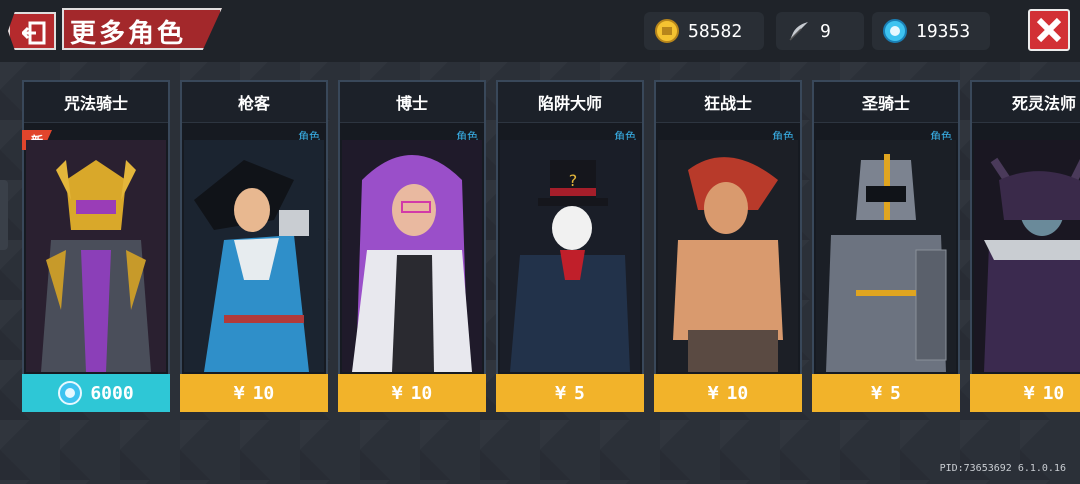 The height and width of the screenshot is (484, 1080). Describe the element at coordinates (825, 31) in the screenshot. I see `feather-value: 9` at that location.